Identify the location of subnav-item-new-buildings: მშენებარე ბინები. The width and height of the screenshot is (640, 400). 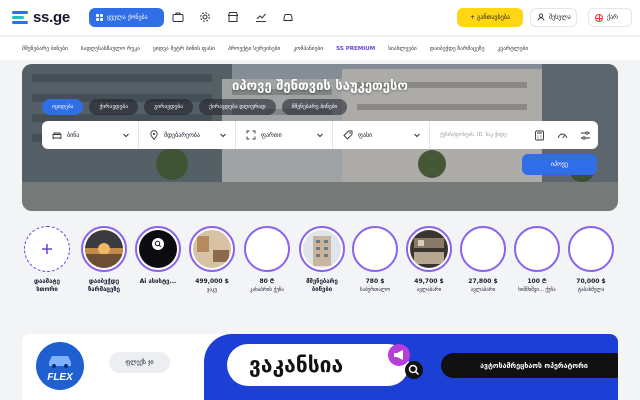
(45, 49).